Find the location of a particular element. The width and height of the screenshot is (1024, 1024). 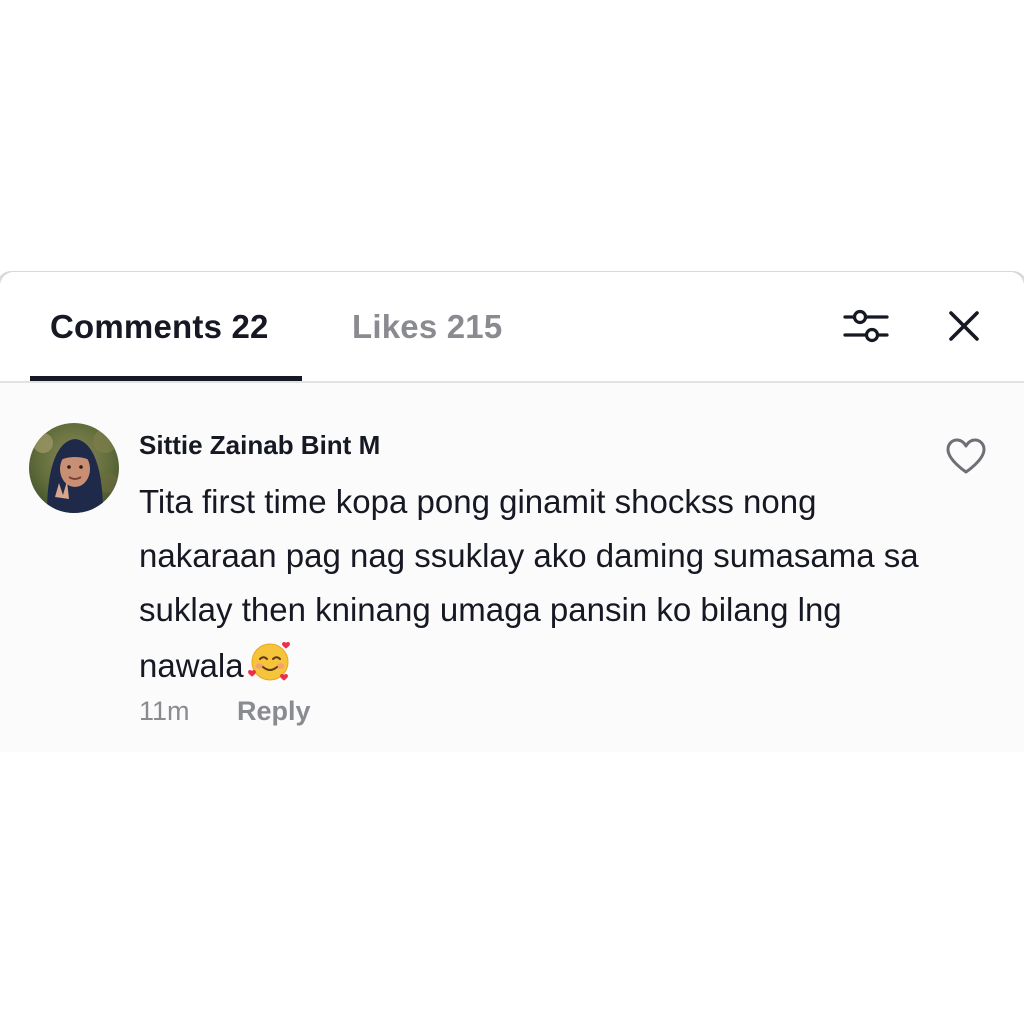

avatar is located at coordinates (74, 468).